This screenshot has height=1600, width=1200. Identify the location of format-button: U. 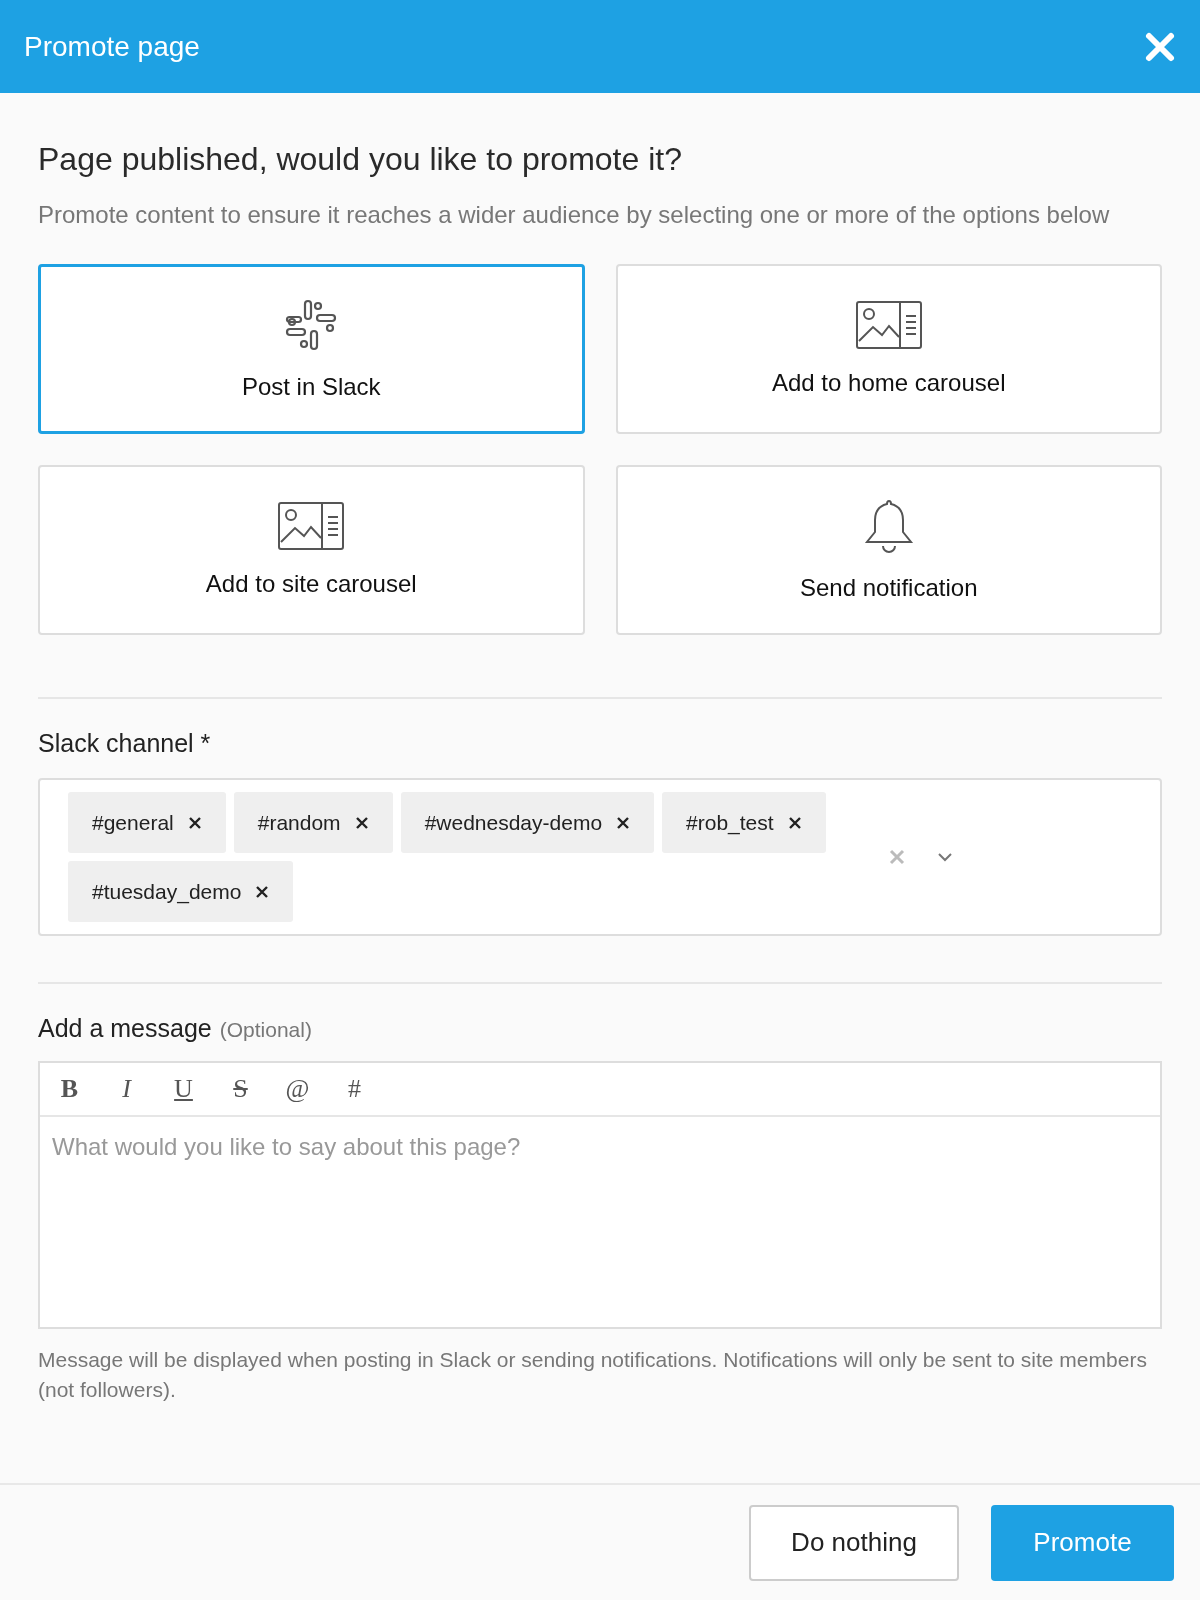
(183, 1089).